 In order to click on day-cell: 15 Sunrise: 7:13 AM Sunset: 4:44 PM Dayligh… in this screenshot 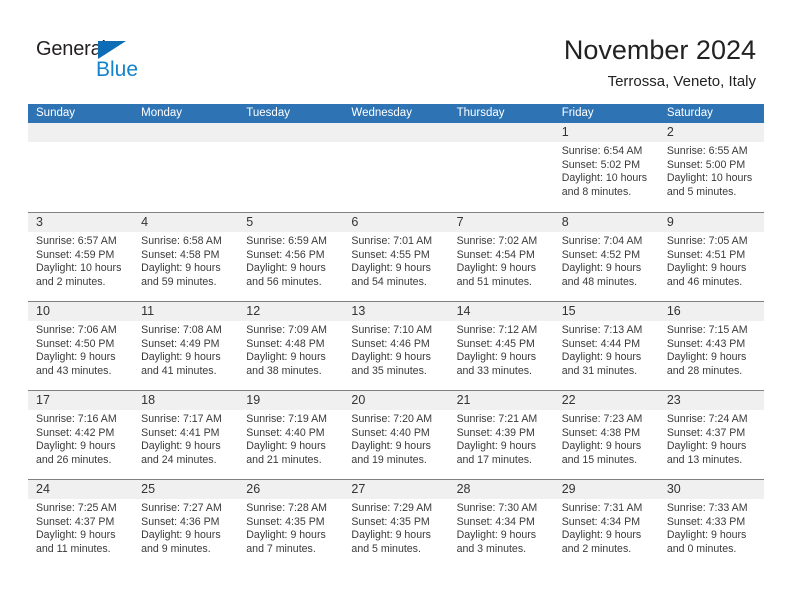, I will do `click(606, 346)`.